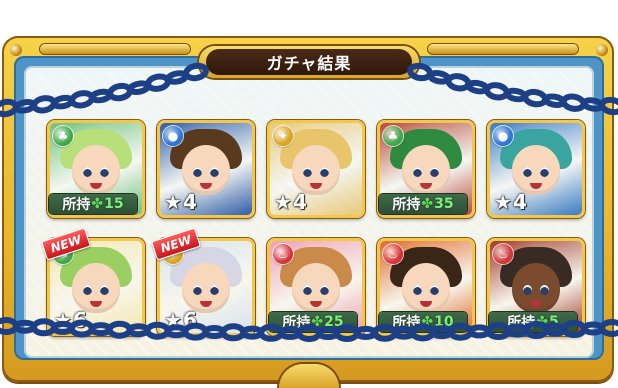 The width and height of the screenshot is (618, 388). Describe the element at coordinates (16, 50) in the screenshot. I see `frame-rivet-top-left` at that location.